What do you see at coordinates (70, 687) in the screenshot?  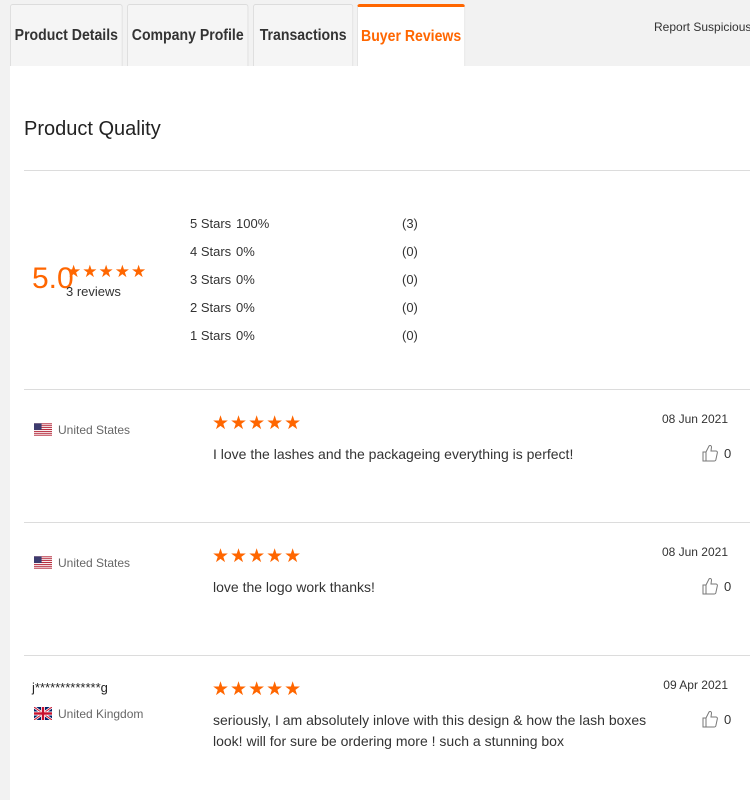 I see `reviewer-name: j*************g` at bounding box center [70, 687].